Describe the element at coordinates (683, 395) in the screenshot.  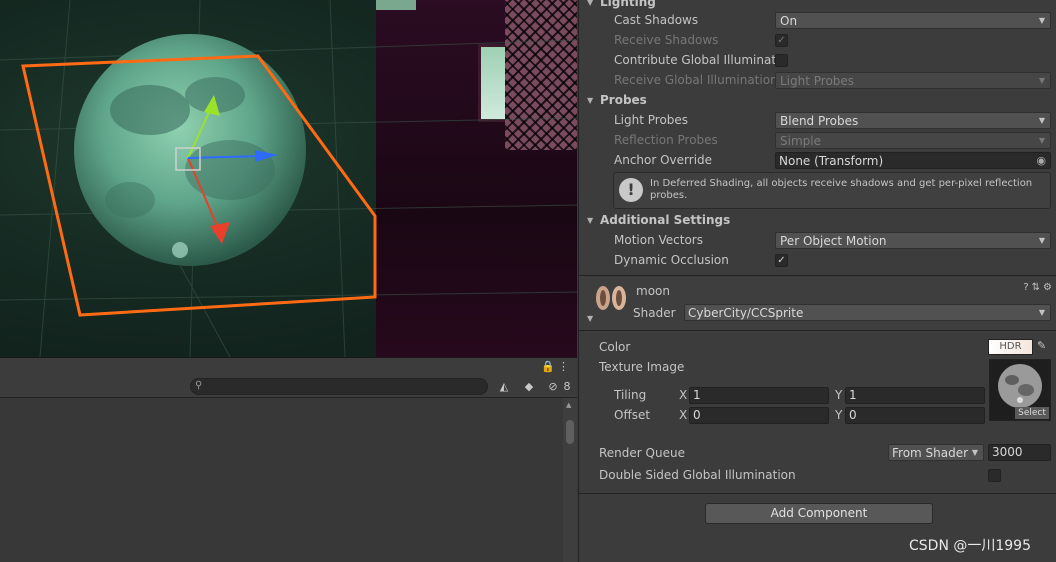
I see `tiling-x-axis-label: X` at that location.